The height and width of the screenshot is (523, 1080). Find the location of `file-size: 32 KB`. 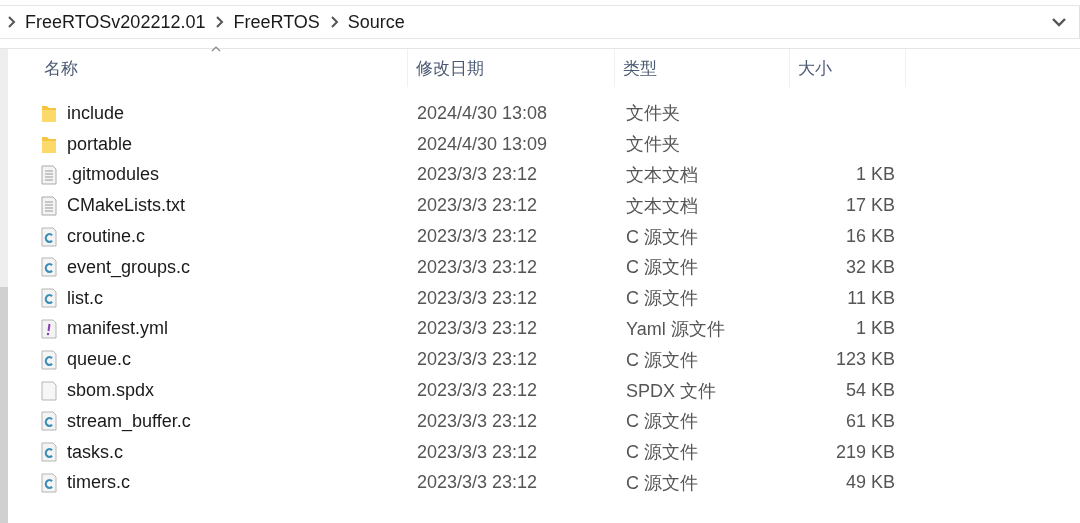

file-size: 32 KB is located at coordinates (870, 266).